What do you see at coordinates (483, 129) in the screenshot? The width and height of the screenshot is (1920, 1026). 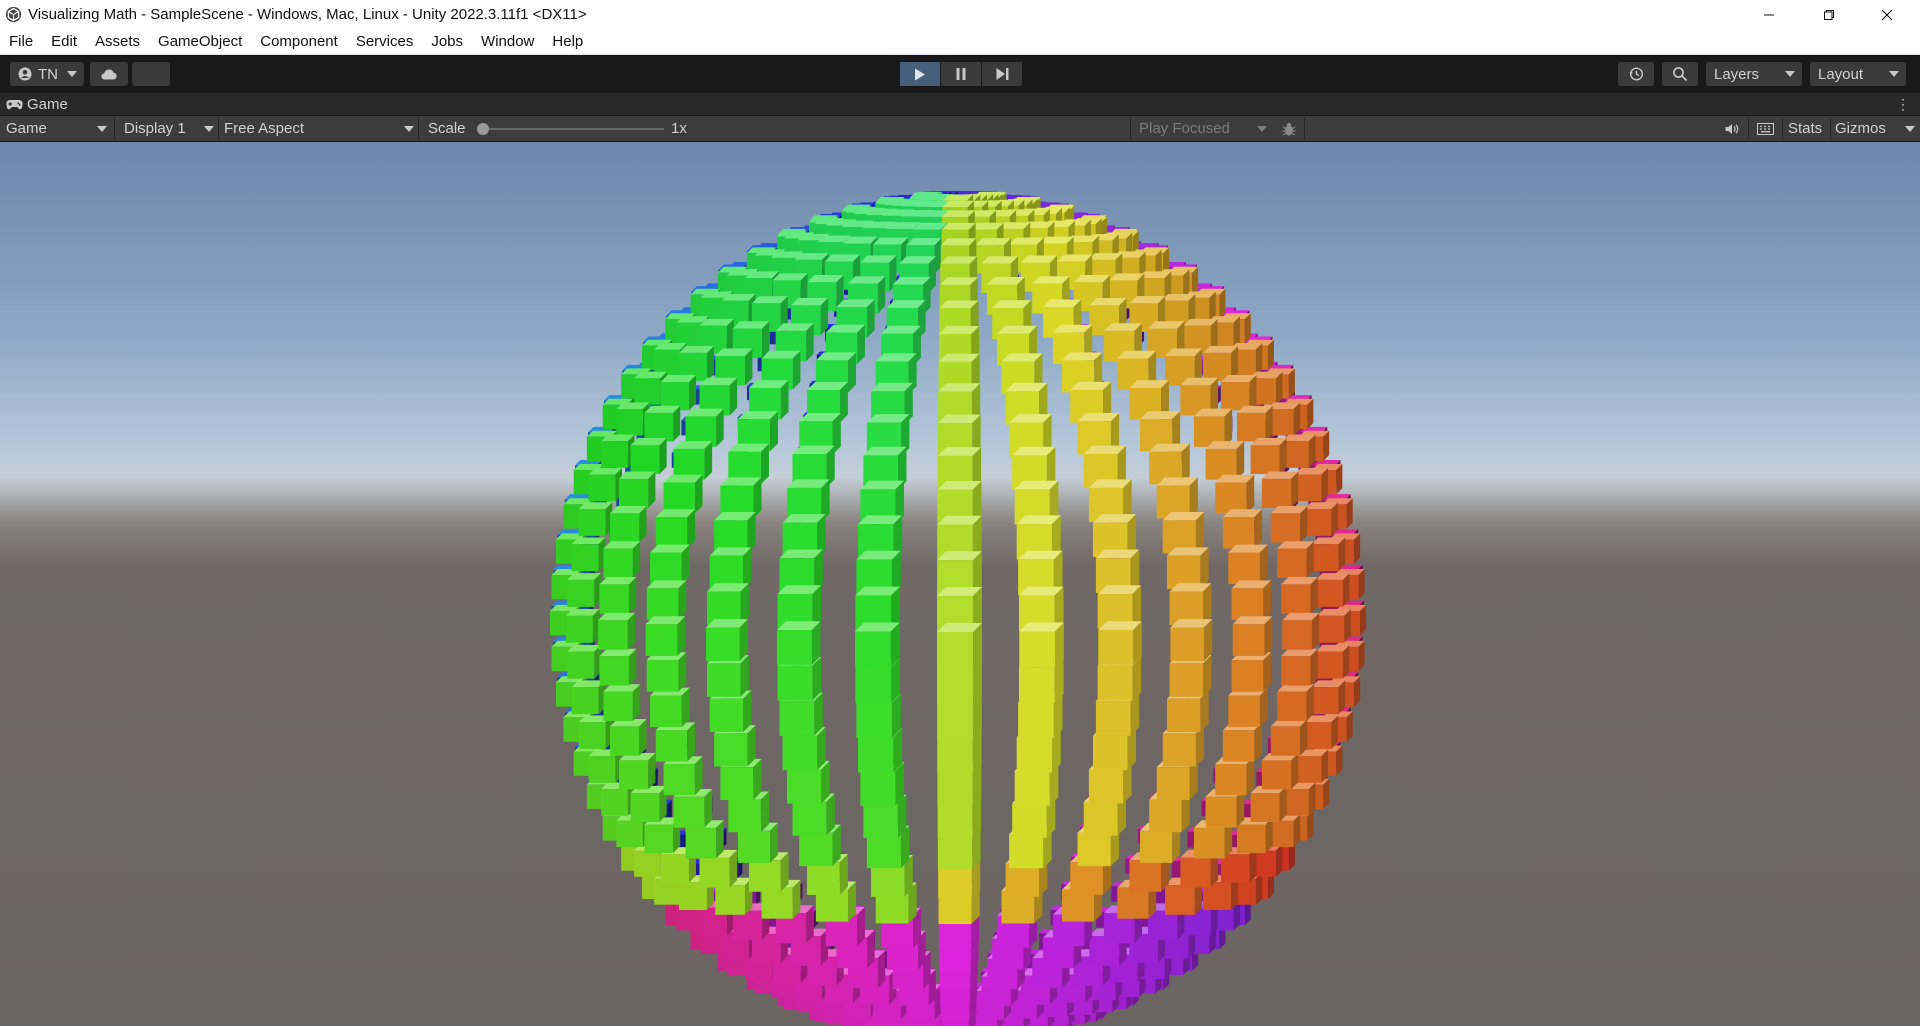 I see `scale-slider-handle` at bounding box center [483, 129].